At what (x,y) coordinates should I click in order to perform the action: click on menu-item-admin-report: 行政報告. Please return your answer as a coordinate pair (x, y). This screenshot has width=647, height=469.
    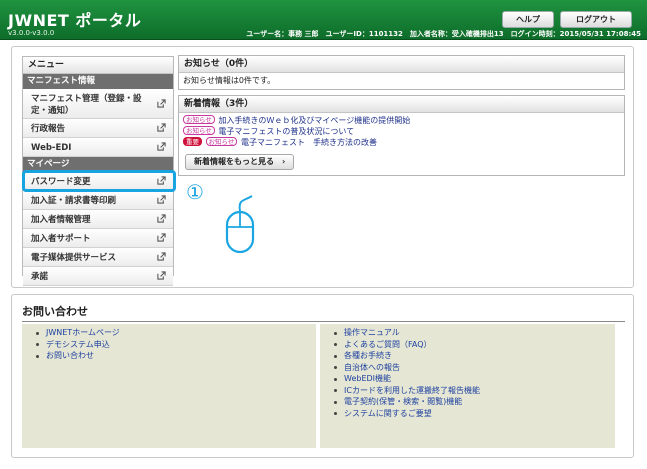
    Looking at the image, I should click on (98, 128).